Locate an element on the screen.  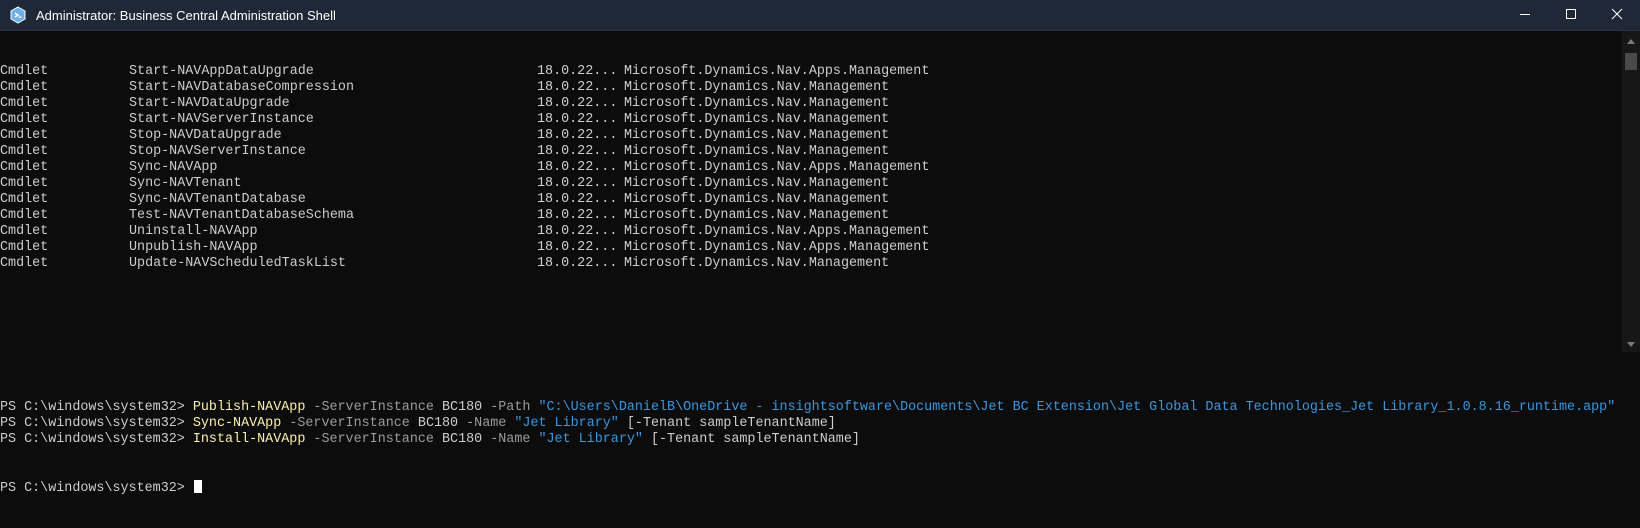
scroll-down-button is located at coordinates (1631, 343).